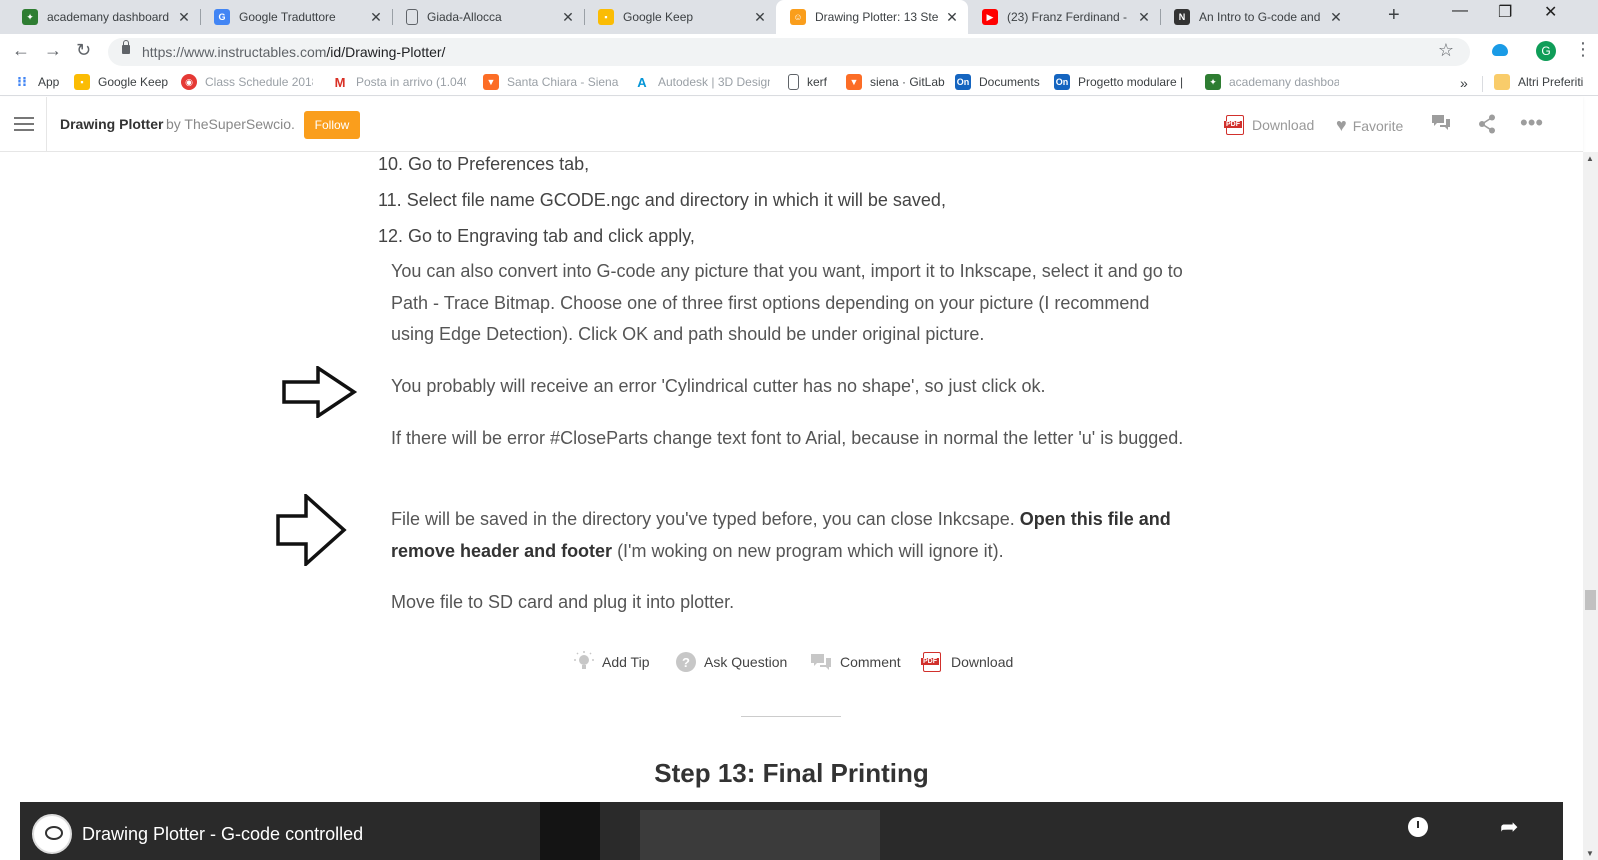 This screenshot has height=860, width=1598. Describe the element at coordinates (230, 124) in the screenshot. I see `author-byline: by TheSuperSewcio.` at that location.